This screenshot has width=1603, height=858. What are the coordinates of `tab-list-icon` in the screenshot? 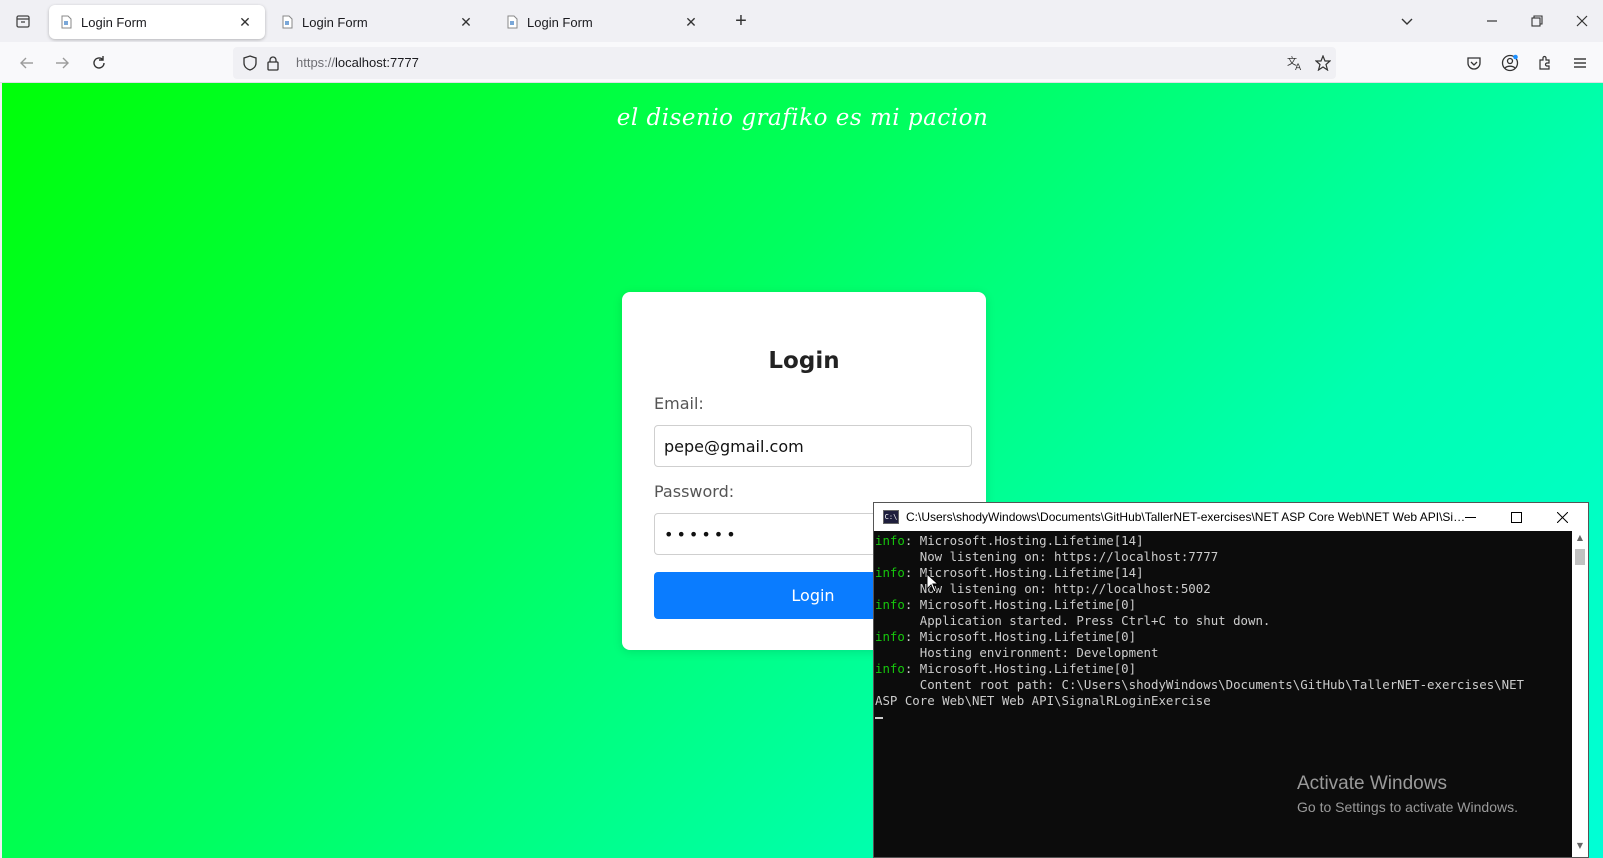 It's located at (23, 21).